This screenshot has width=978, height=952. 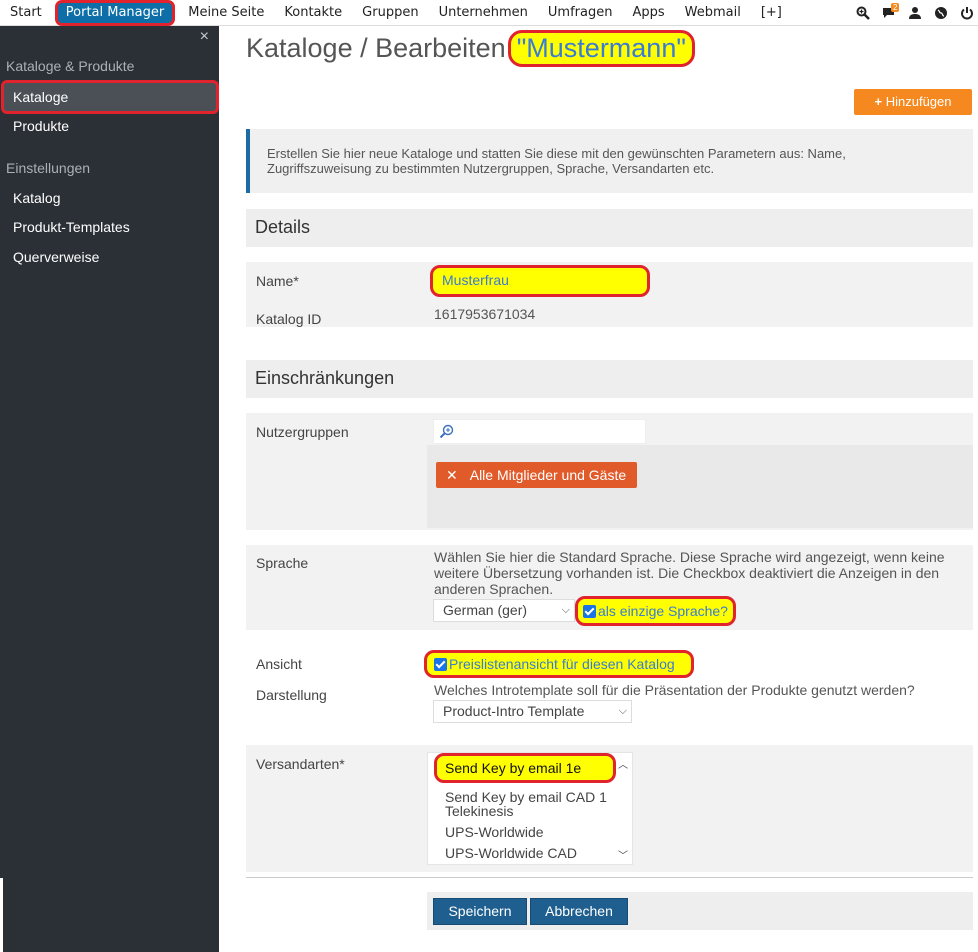 I want to click on globe-icon, so click(x=941, y=13).